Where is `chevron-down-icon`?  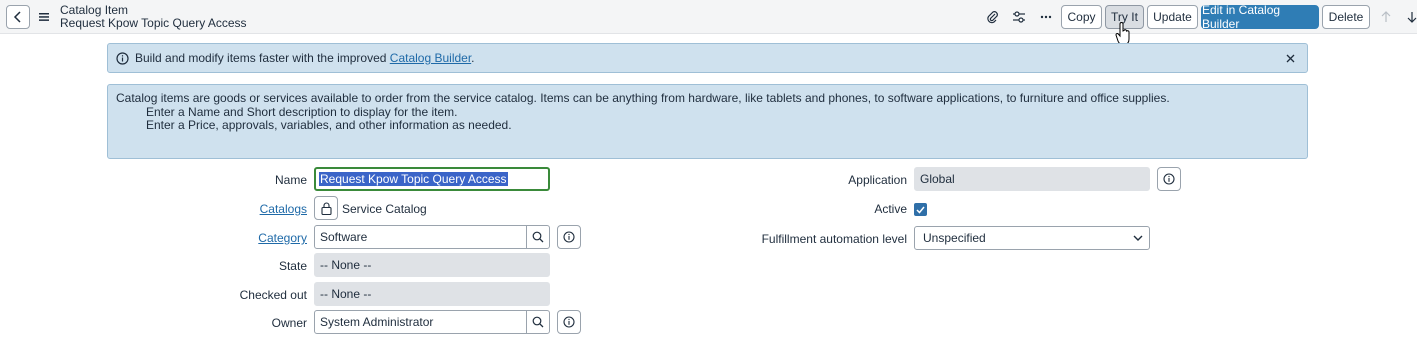
chevron-down-icon is located at coordinates (1138, 238).